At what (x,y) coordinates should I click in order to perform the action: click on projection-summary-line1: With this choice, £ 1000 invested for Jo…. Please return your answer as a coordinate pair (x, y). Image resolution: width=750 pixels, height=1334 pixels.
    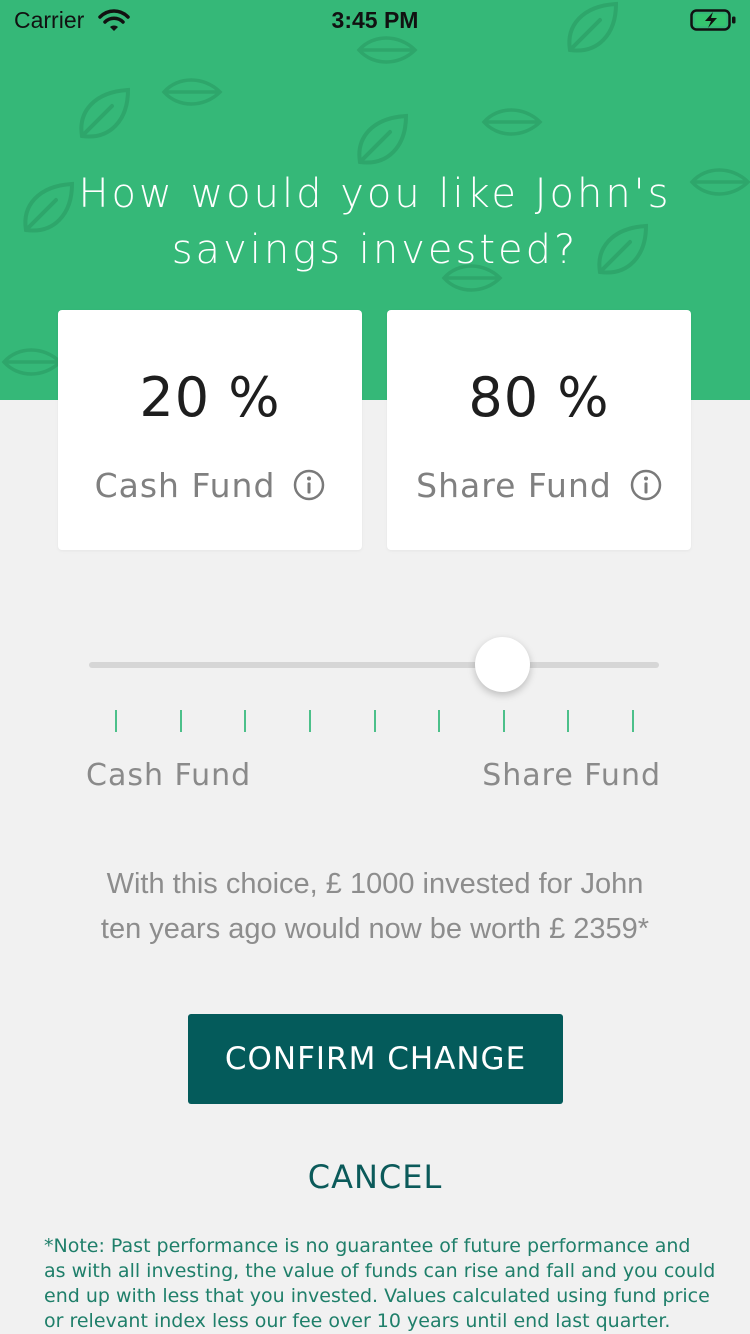
    Looking at the image, I should click on (375, 884).